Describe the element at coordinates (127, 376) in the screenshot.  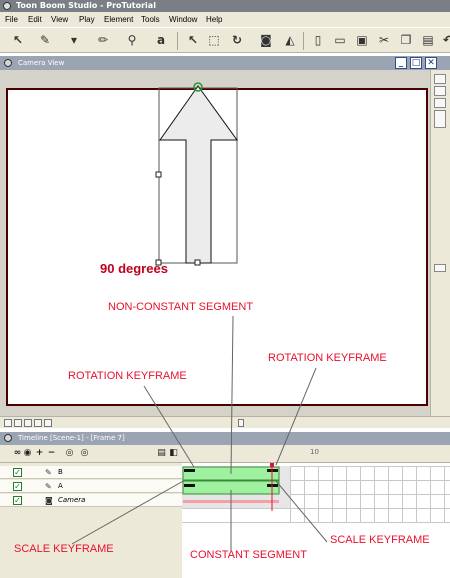
I see `rotation-keyframe-label-left: ROTATION KEYFRAME` at that location.